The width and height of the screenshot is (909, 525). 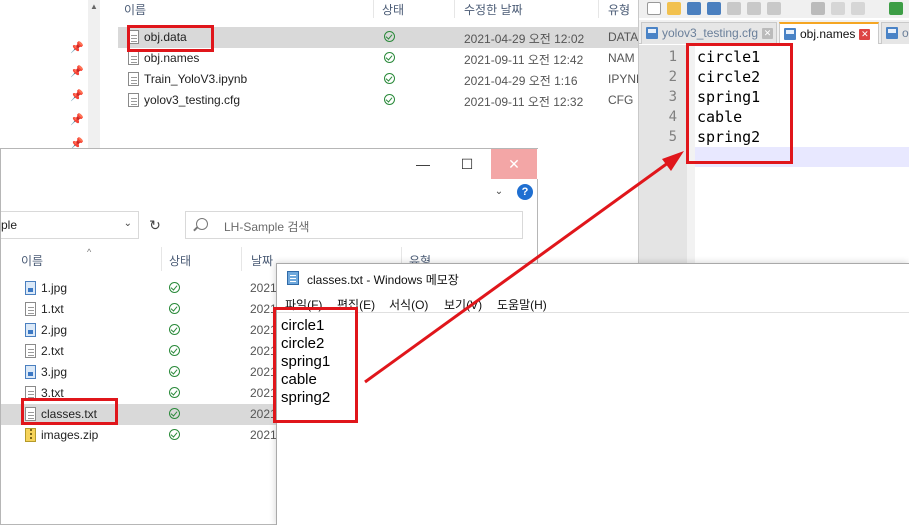 I want to click on open-folder-icon, so click(x=674, y=8).